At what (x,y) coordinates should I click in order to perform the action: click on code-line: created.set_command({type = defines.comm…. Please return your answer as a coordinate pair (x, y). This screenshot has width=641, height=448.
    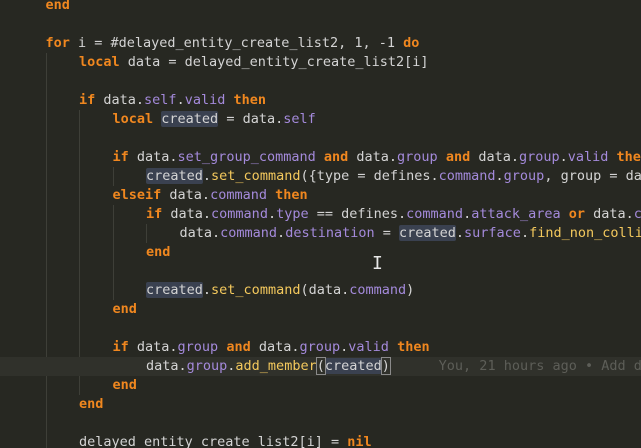
    Looking at the image, I should click on (320, 176).